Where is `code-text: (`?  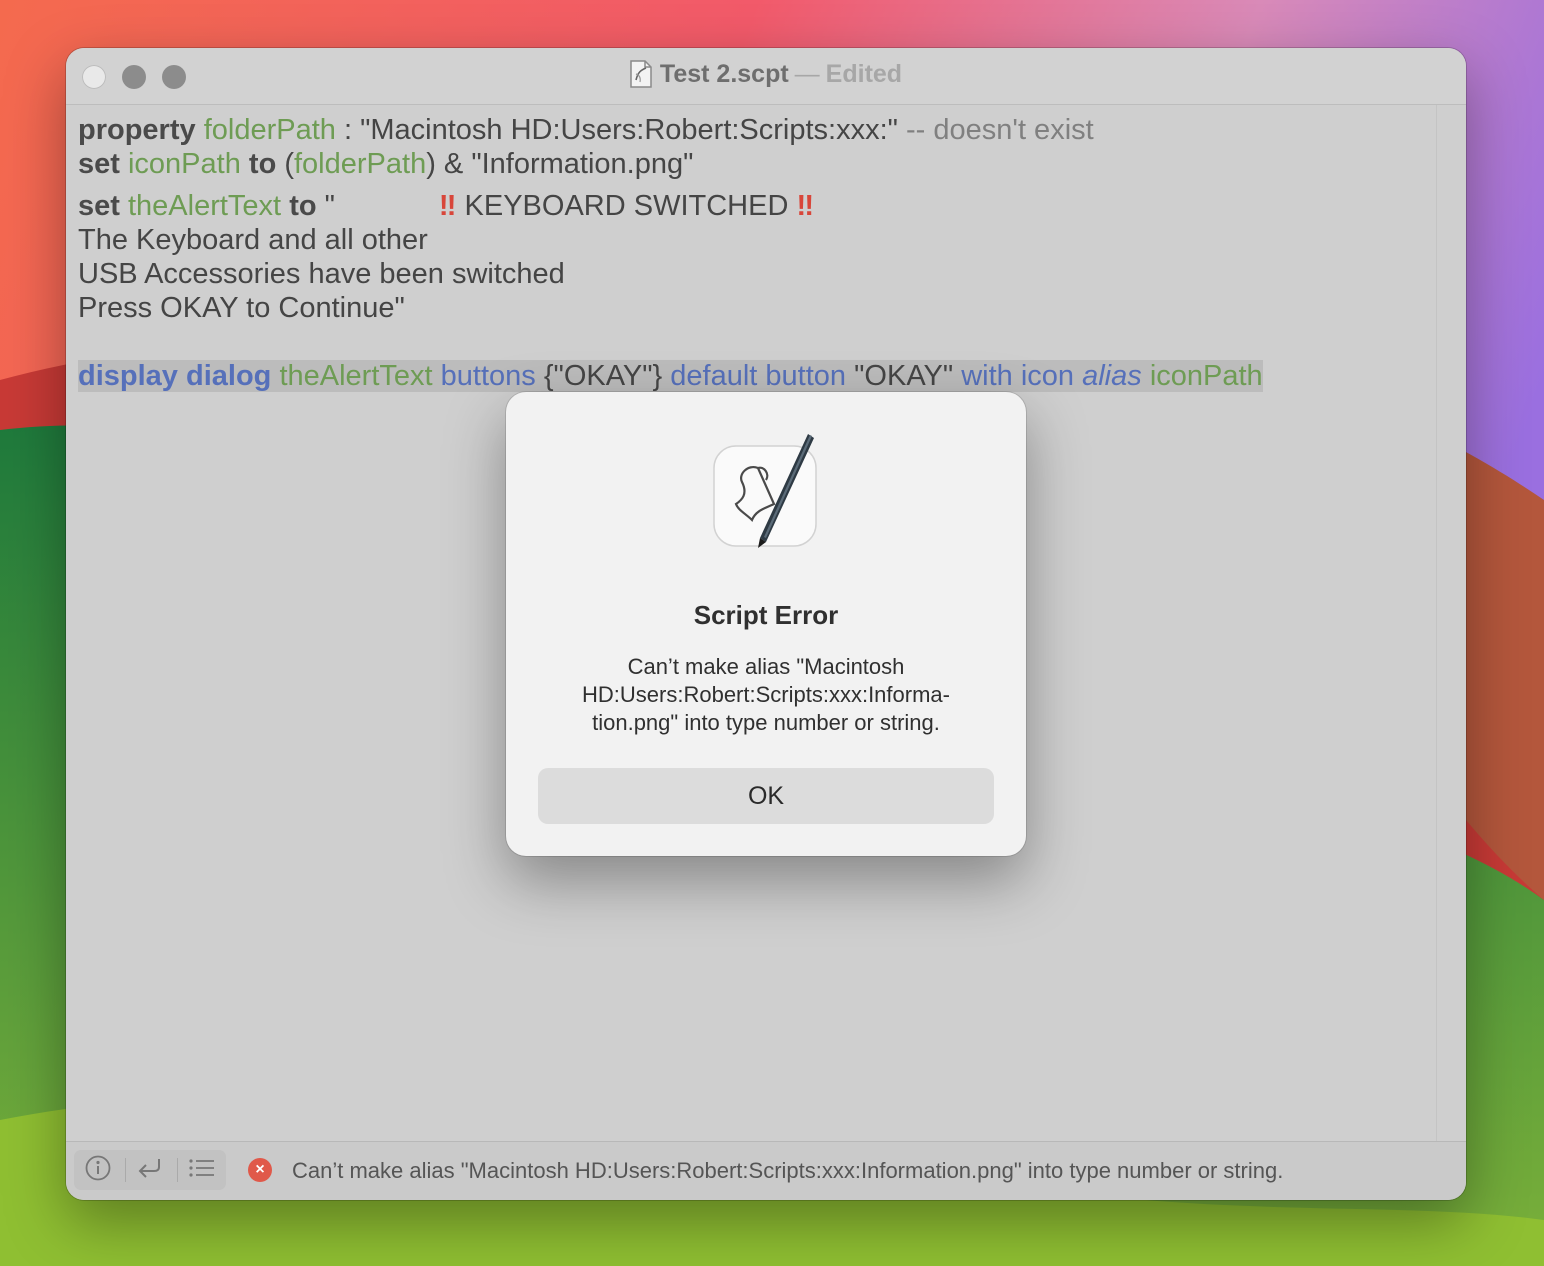
code-text: ( is located at coordinates (285, 164).